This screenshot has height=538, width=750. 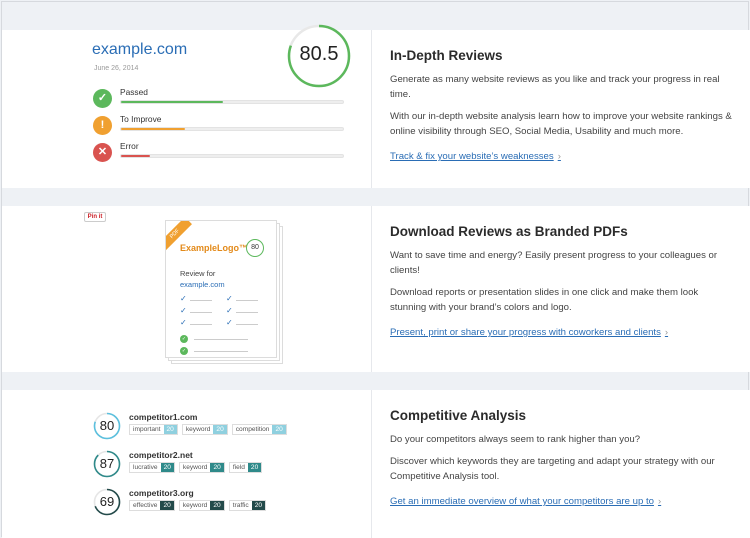 What do you see at coordinates (255, 248) in the screenshot?
I see `pdf-score-badge: 80` at bounding box center [255, 248].